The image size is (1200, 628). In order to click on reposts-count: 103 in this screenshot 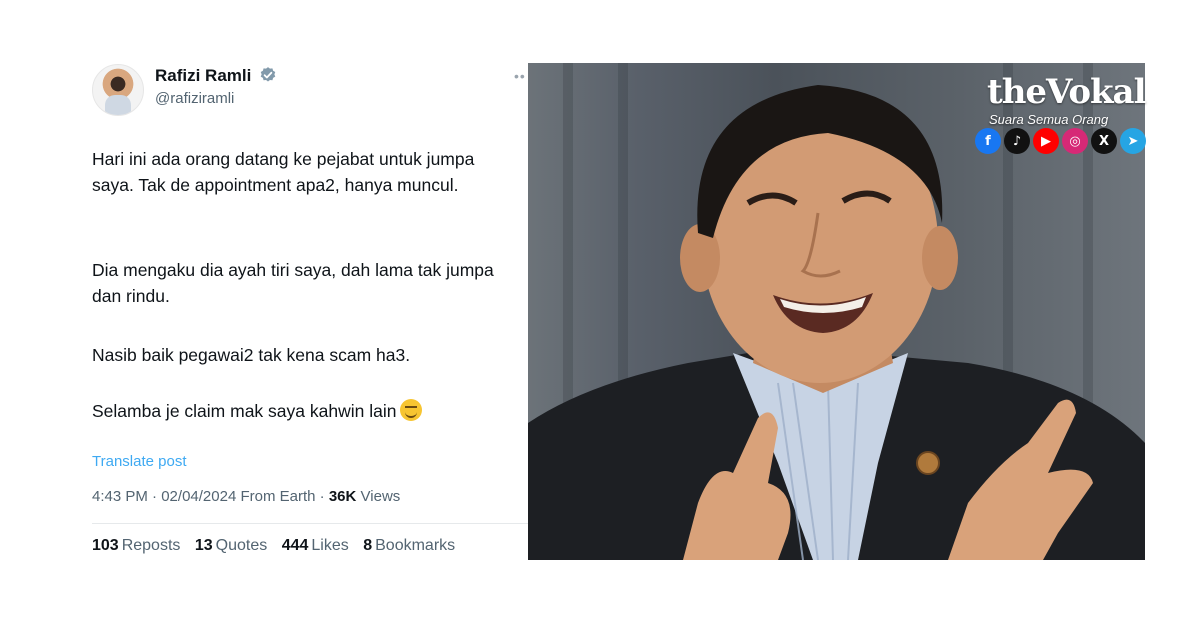, I will do `click(105, 545)`.